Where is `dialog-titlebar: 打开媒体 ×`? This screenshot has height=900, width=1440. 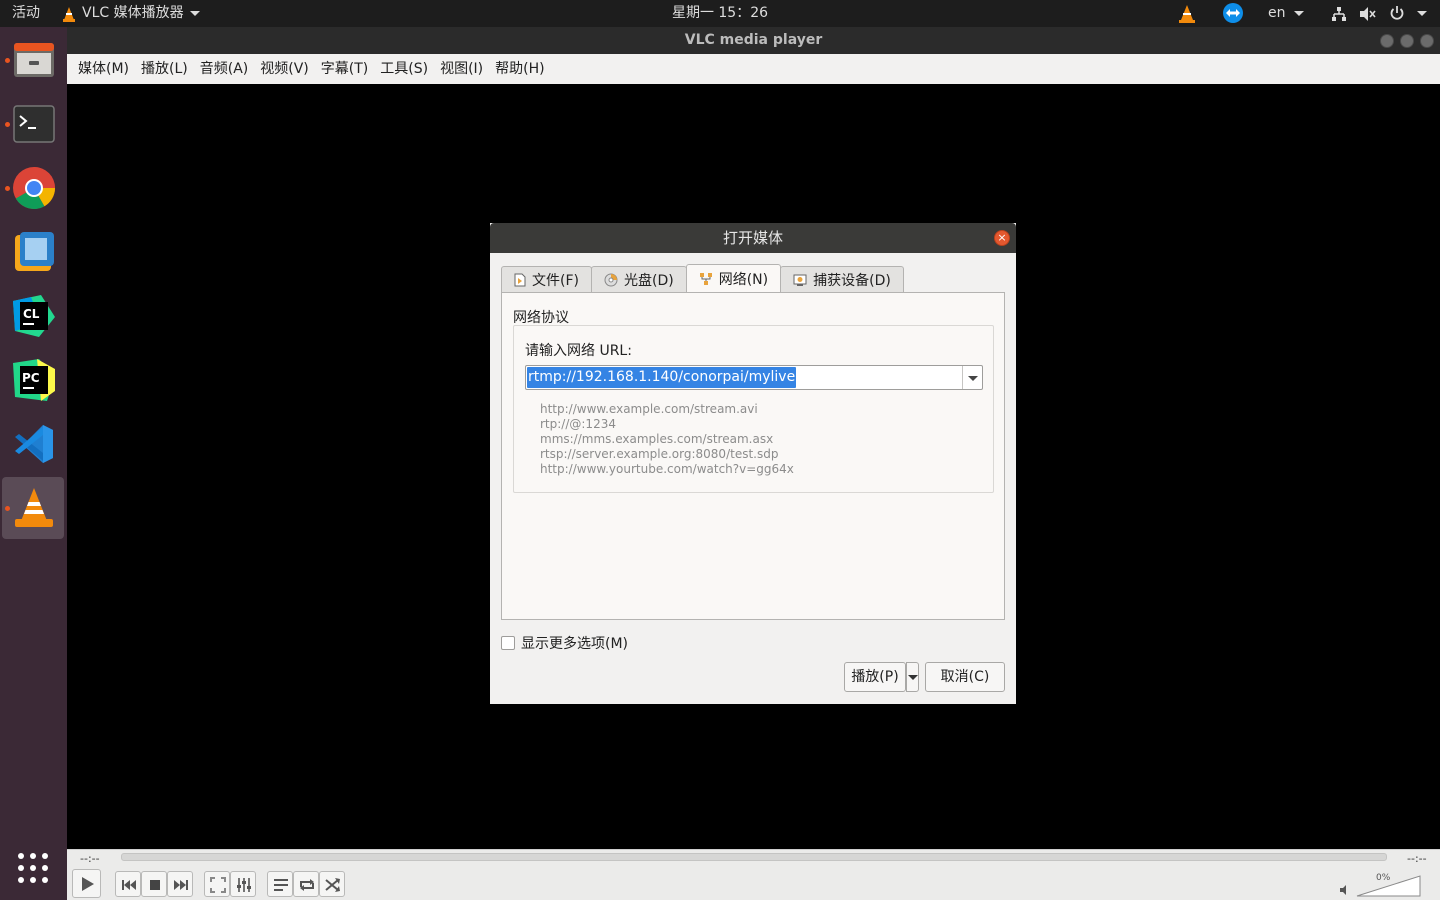
dialog-titlebar: 打开媒体 × is located at coordinates (753, 238).